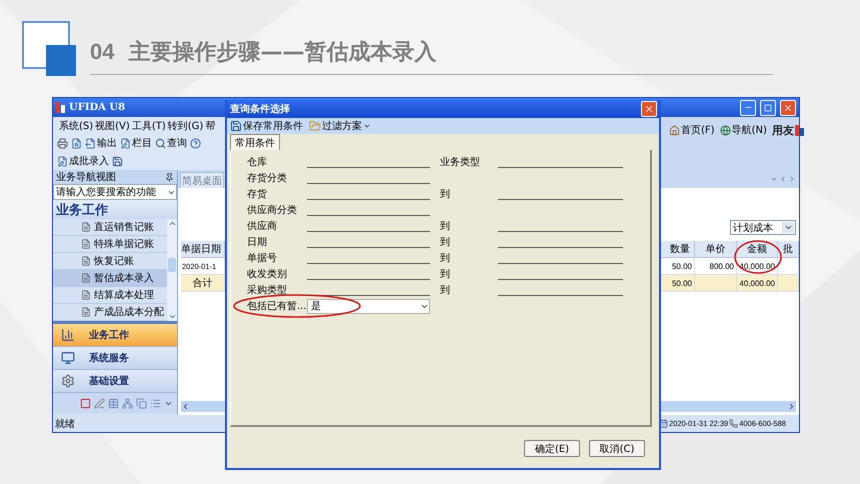 This screenshot has height=484, width=860. Describe the element at coordinates (692, 130) in the screenshot. I see `toolbar-button: 首页(F)` at that location.